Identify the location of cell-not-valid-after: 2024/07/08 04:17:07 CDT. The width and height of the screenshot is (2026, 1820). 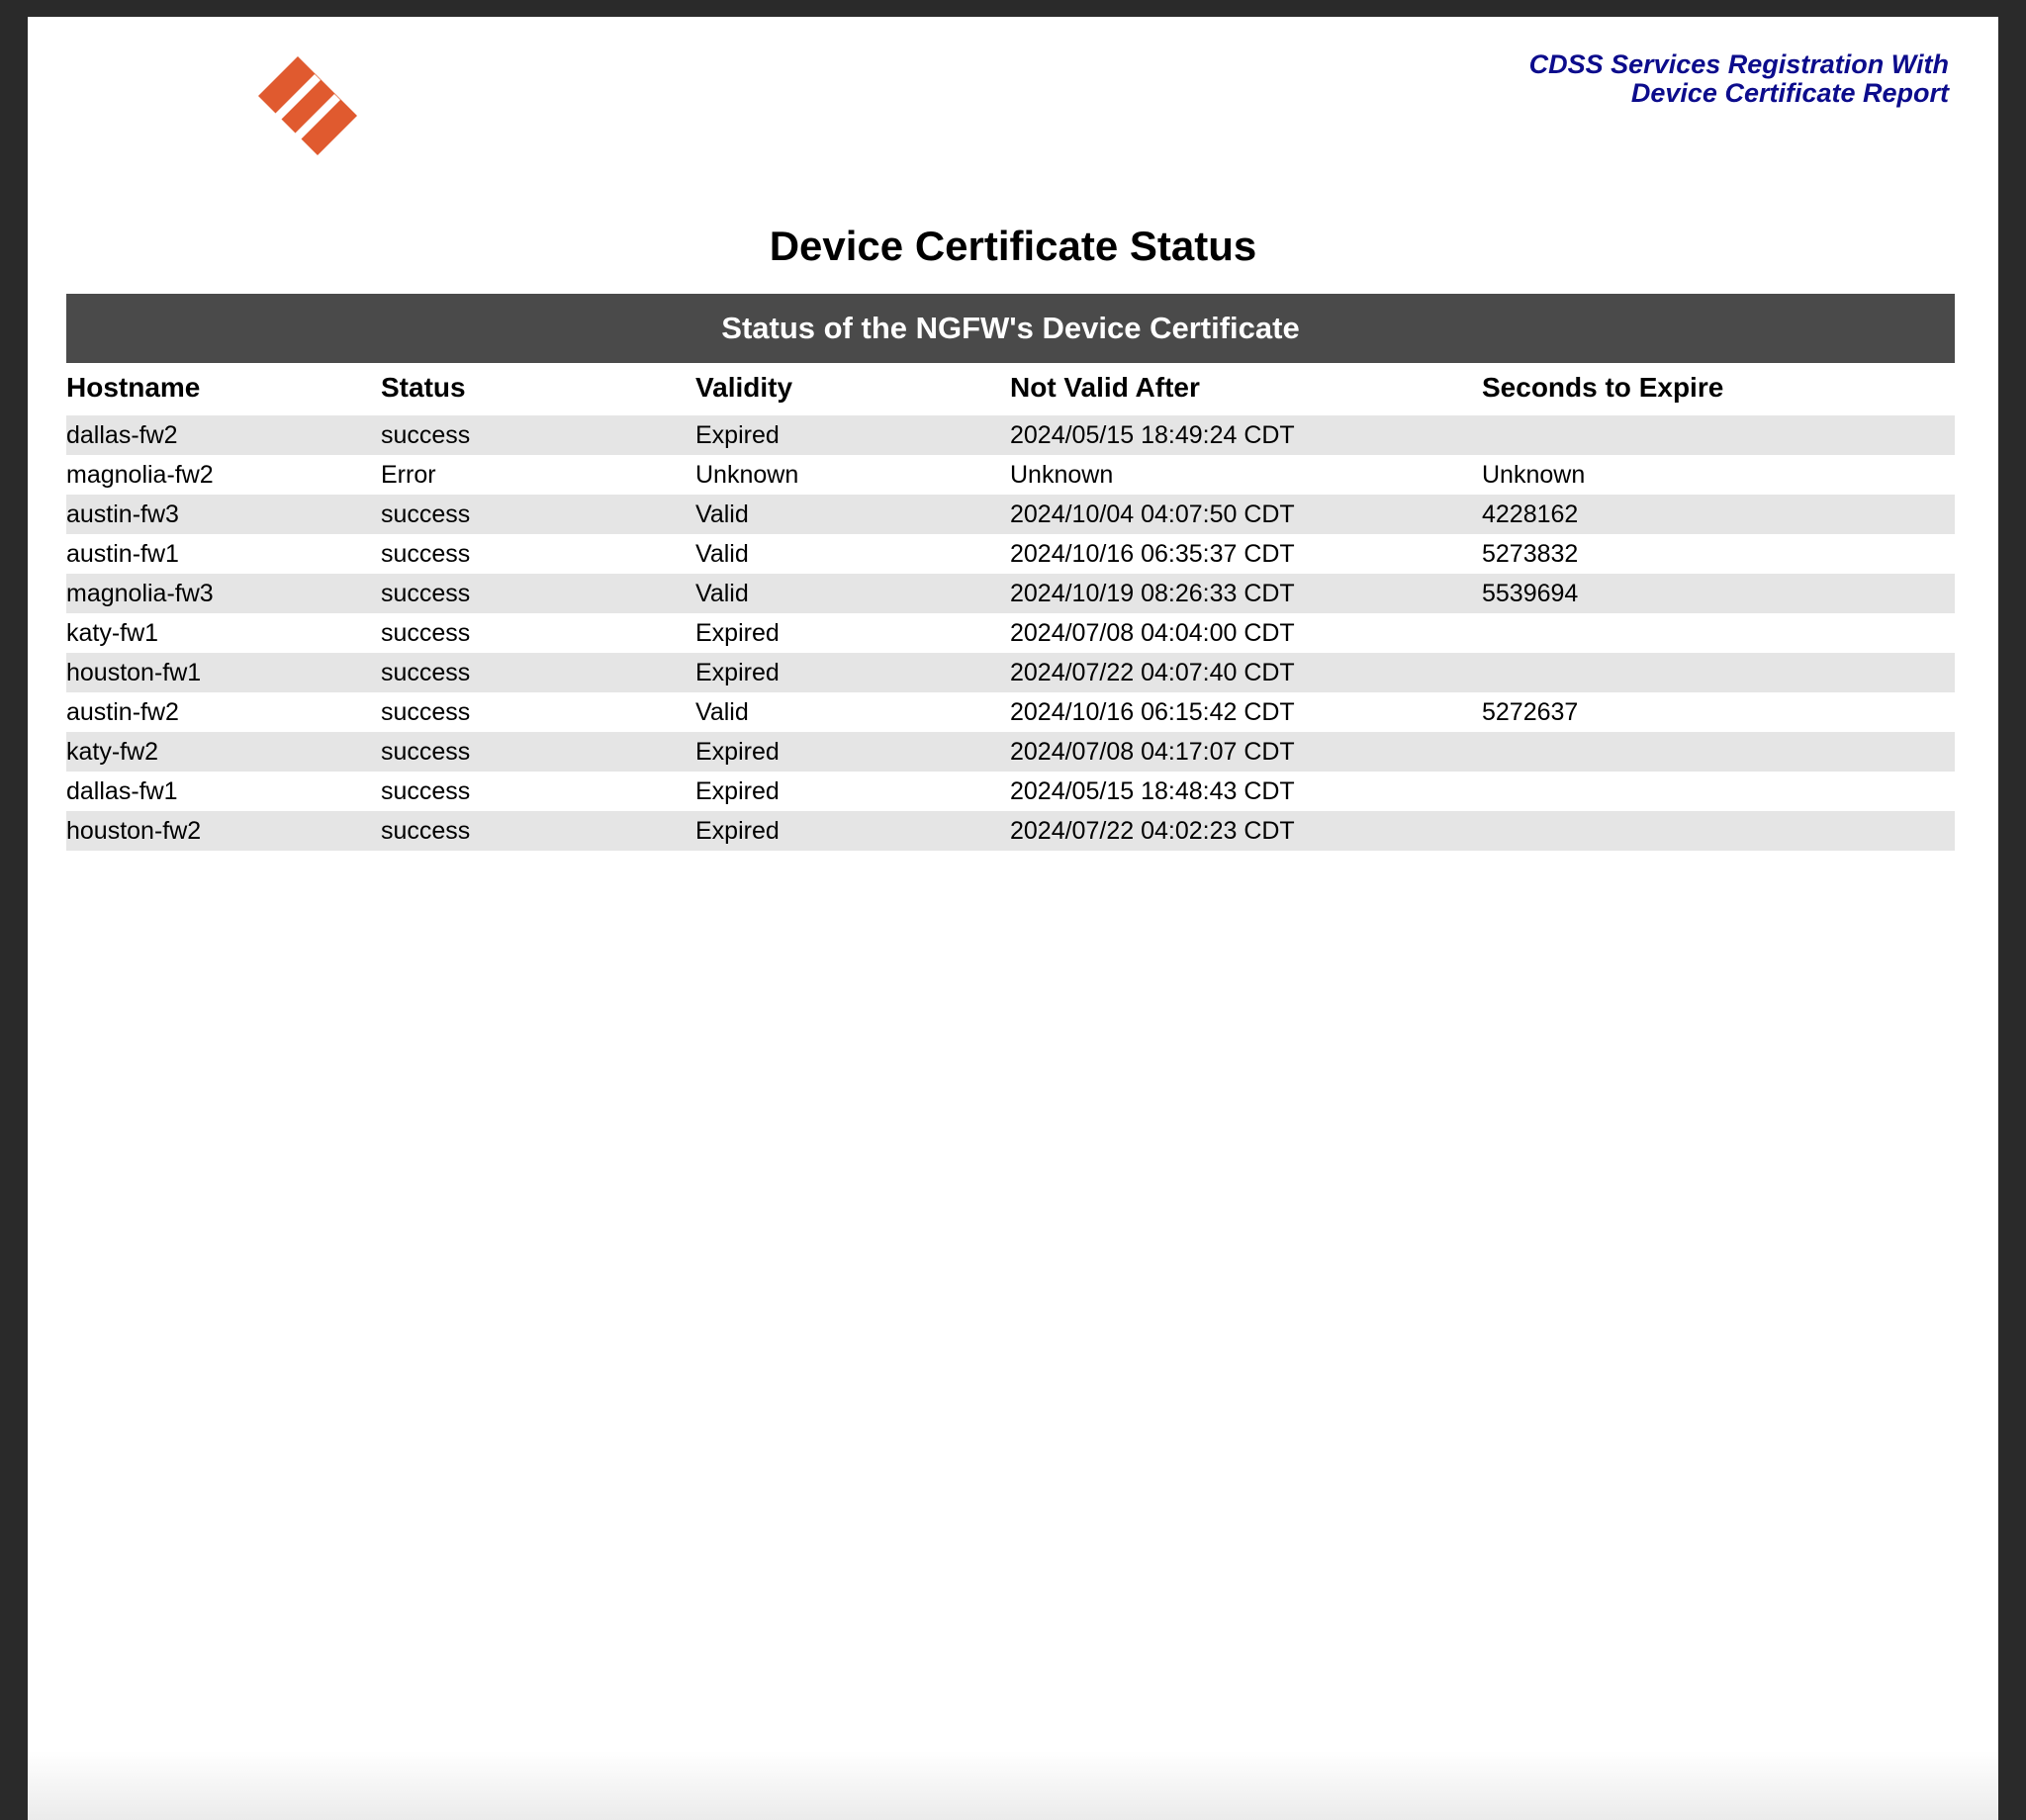
(1246, 752).